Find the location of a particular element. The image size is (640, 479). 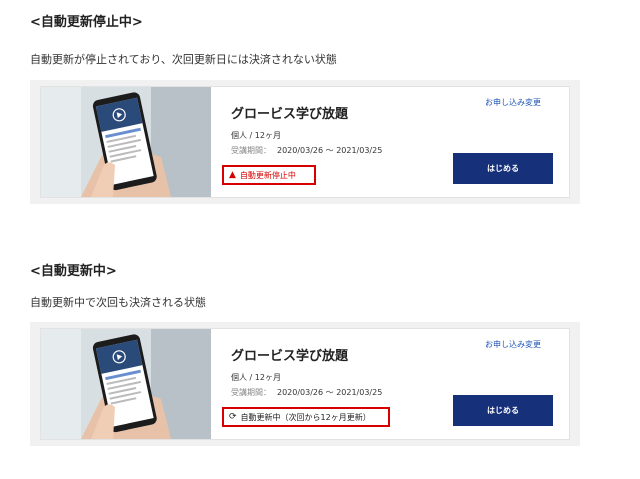

section-heading-auto: <自動更新中> is located at coordinates (73, 271).